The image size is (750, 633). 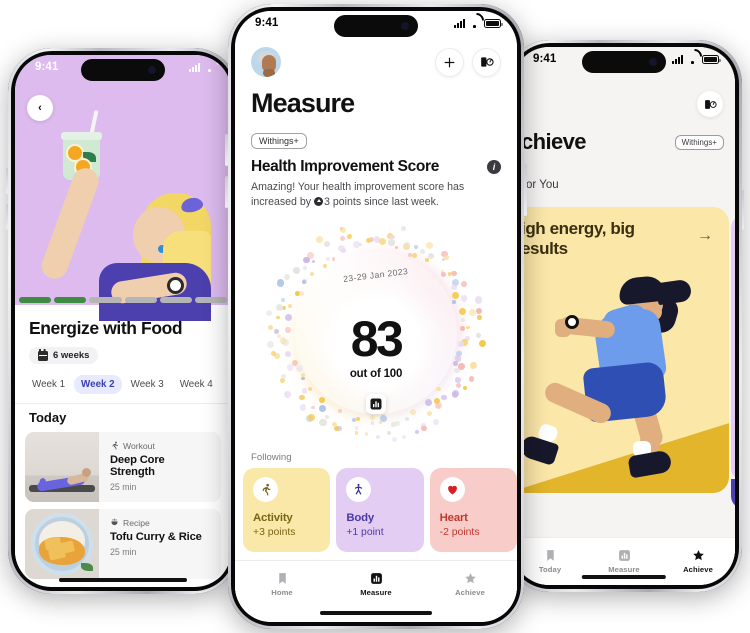 I want to click on list-item-meta: Workout Deep Core Strength 25 min, so click(x=160, y=467).